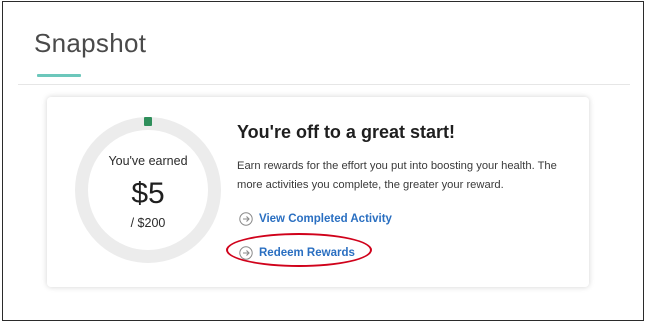  What do you see at coordinates (325, 219) in the screenshot?
I see `view-completed-activity-label: View Completed Activity` at bounding box center [325, 219].